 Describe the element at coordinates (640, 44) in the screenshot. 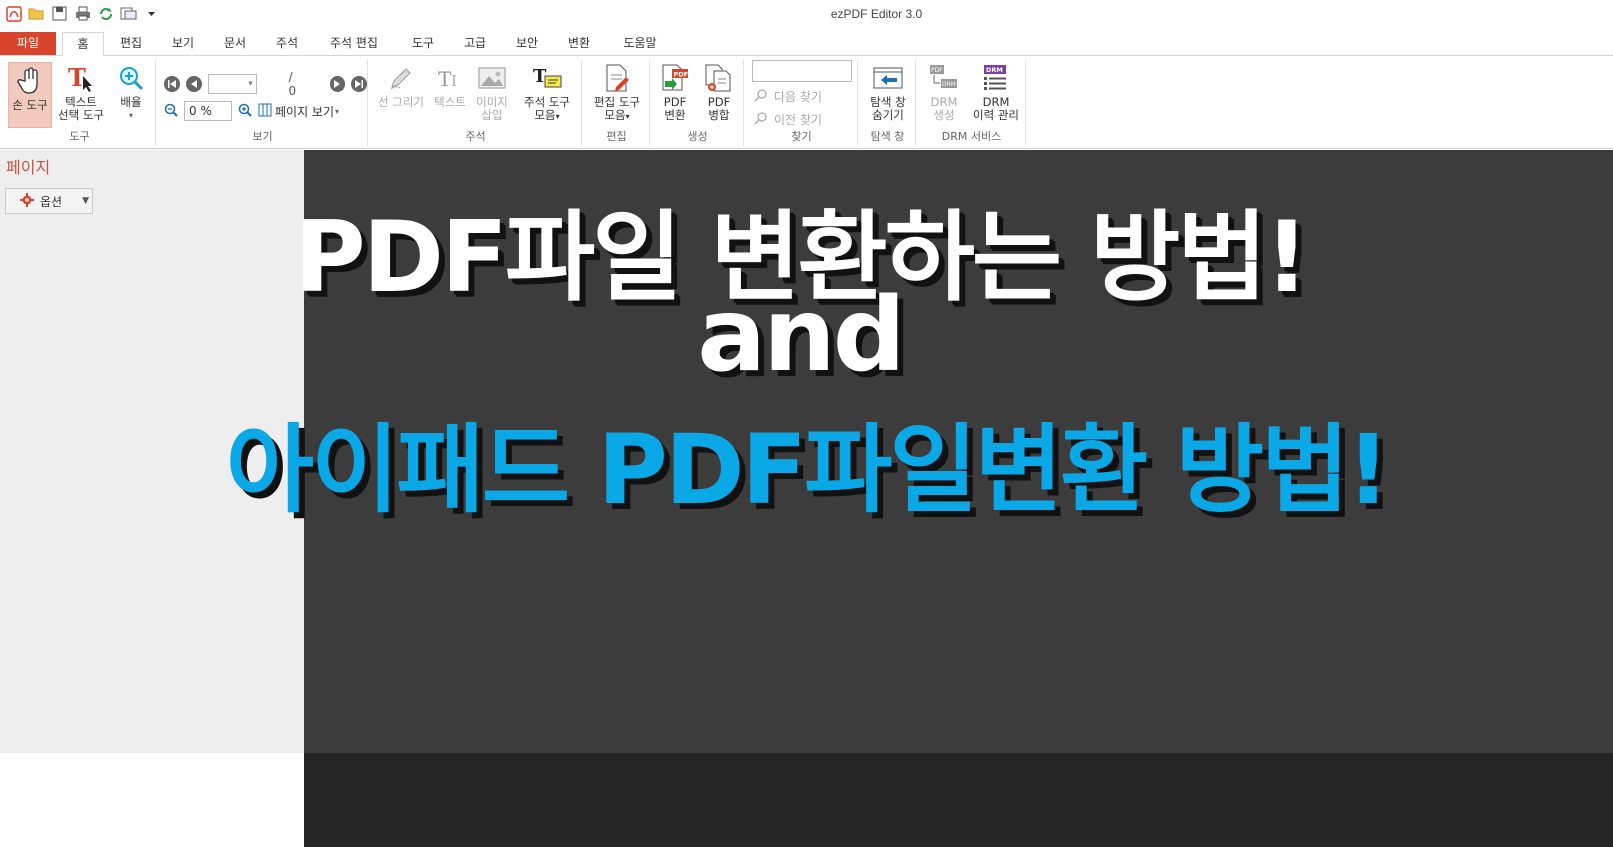

I see `tab-help: 도움말` at that location.